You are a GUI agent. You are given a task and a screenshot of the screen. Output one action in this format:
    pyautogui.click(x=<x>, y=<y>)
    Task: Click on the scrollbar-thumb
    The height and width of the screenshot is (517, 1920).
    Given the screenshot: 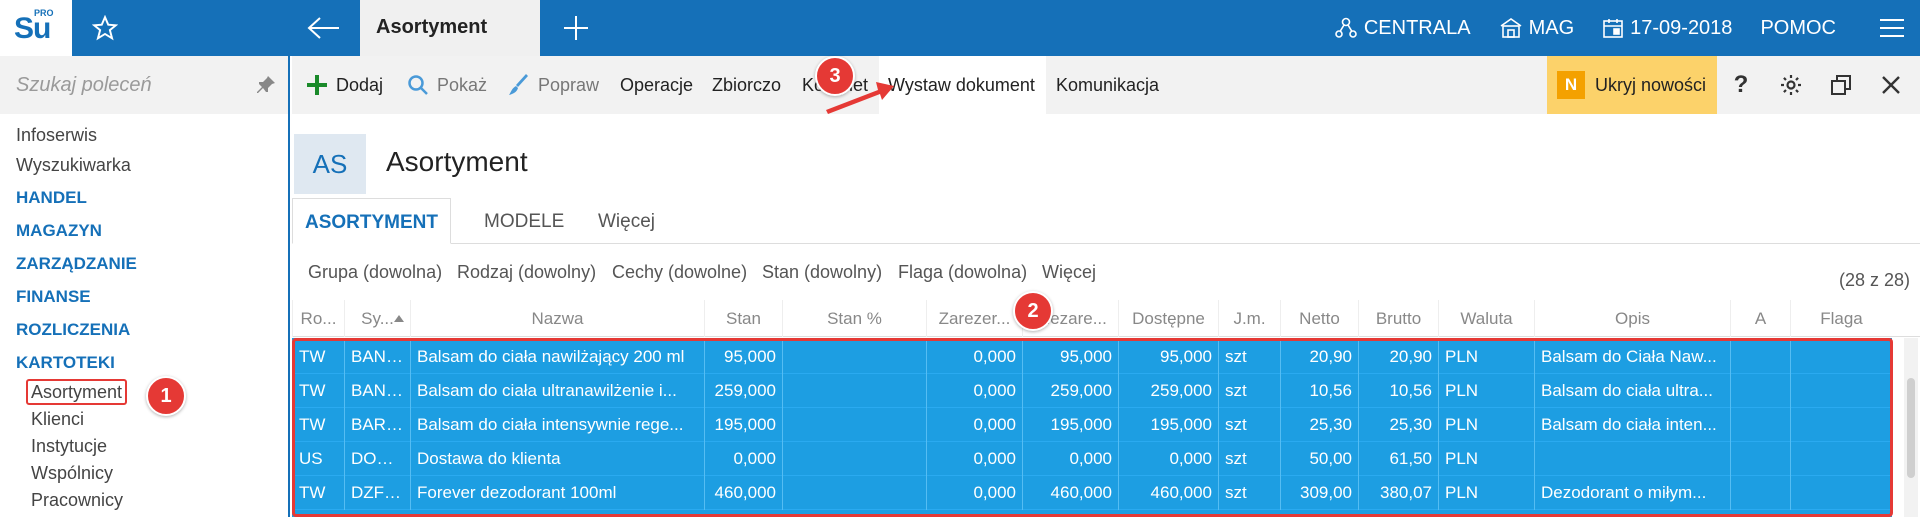 What is the action you would take?
    pyautogui.click(x=1911, y=428)
    